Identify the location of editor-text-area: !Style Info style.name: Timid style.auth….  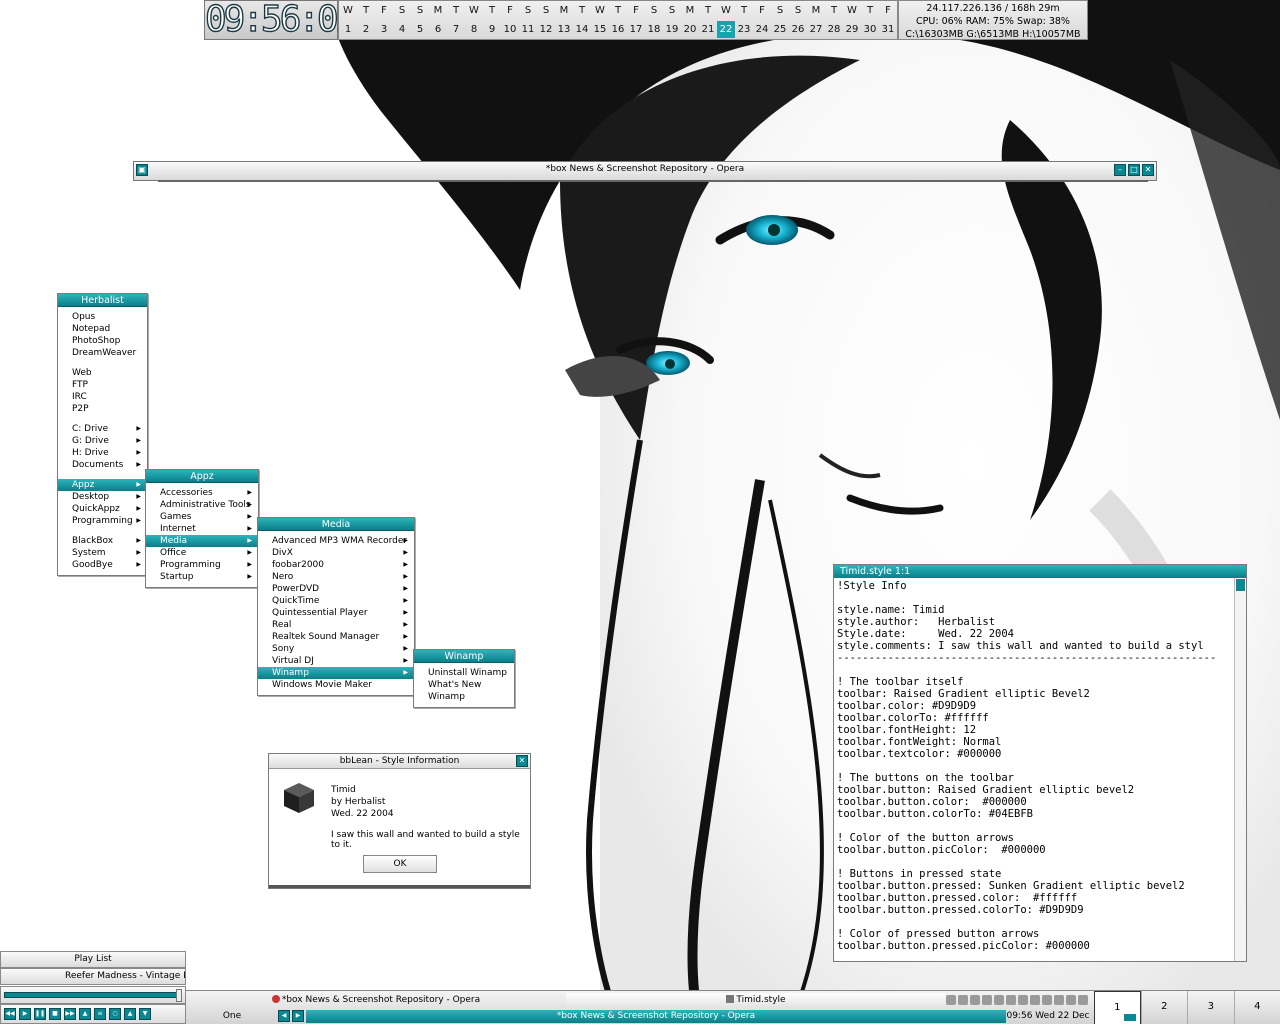
(1035, 766).